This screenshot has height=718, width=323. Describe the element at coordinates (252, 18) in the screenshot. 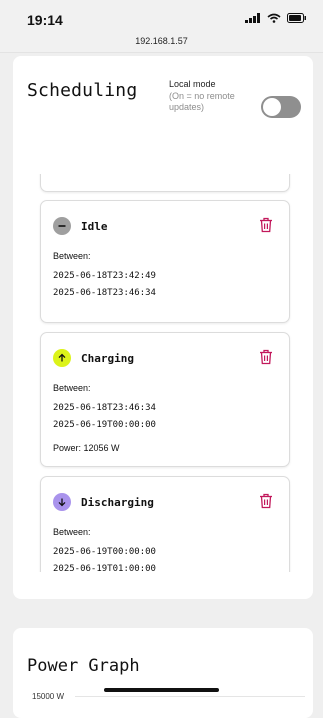

I see `signal-icon` at that location.